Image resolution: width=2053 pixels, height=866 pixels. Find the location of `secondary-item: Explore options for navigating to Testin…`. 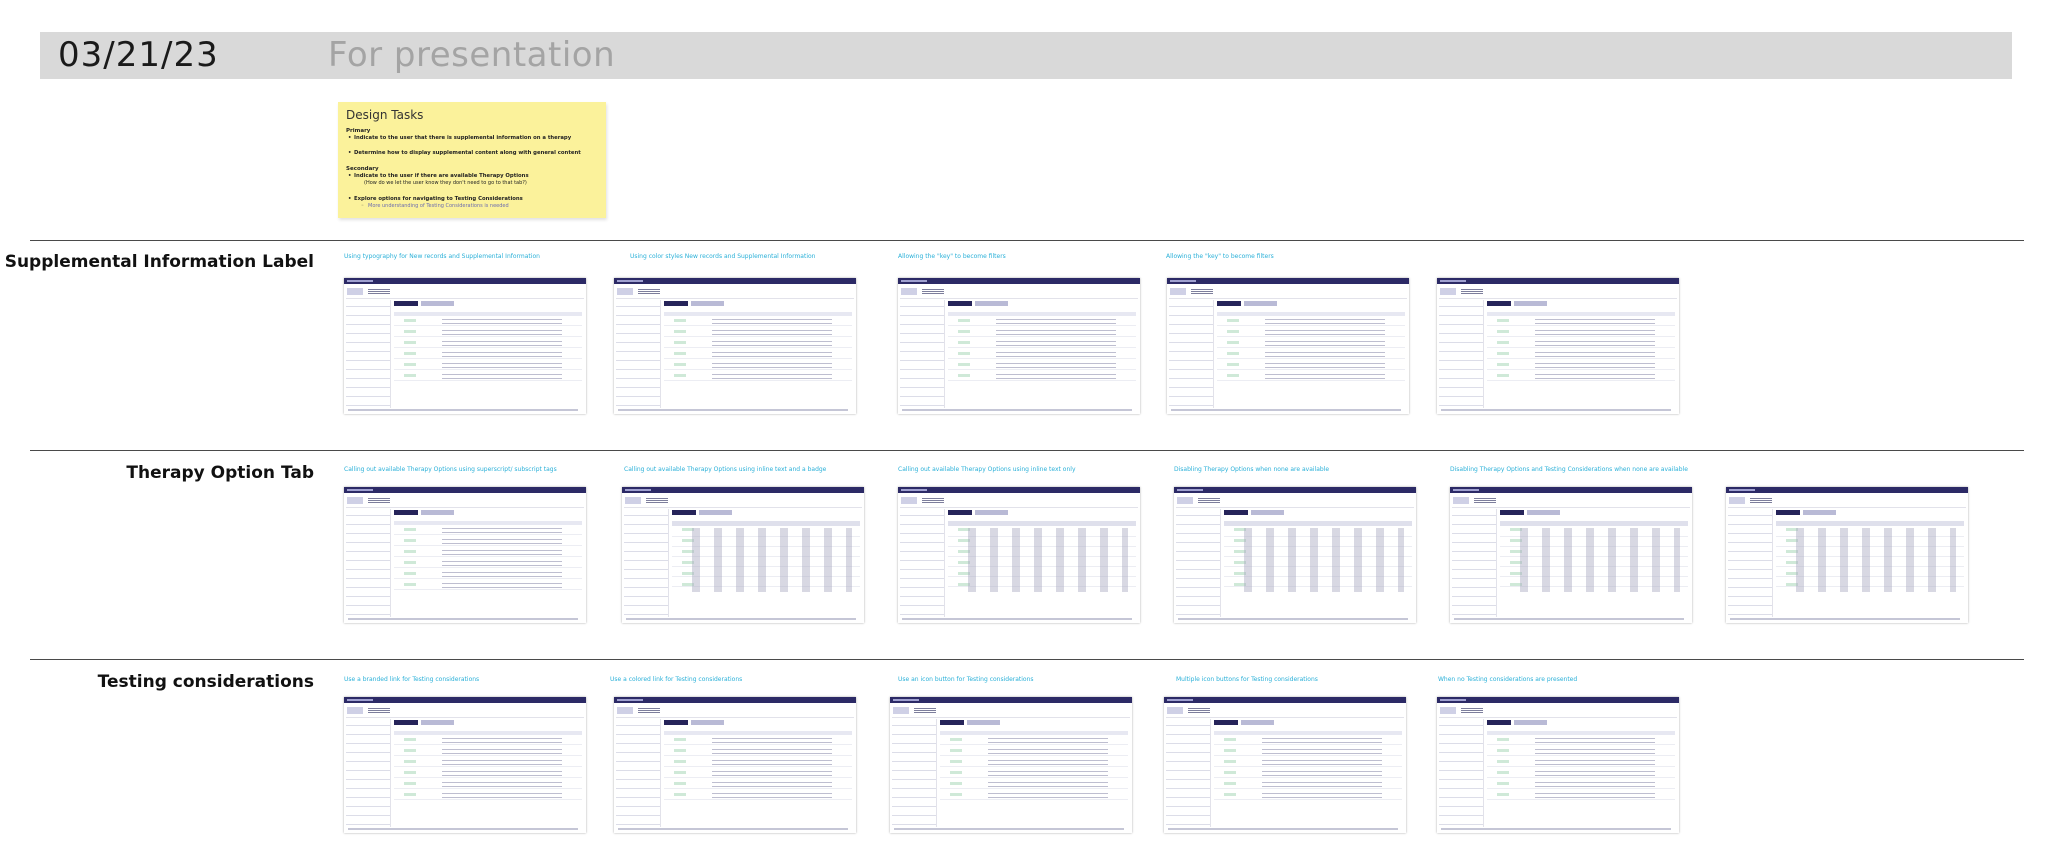

secondary-item: Explore options for navigating to Testin… is located at coordinates (435, 199).